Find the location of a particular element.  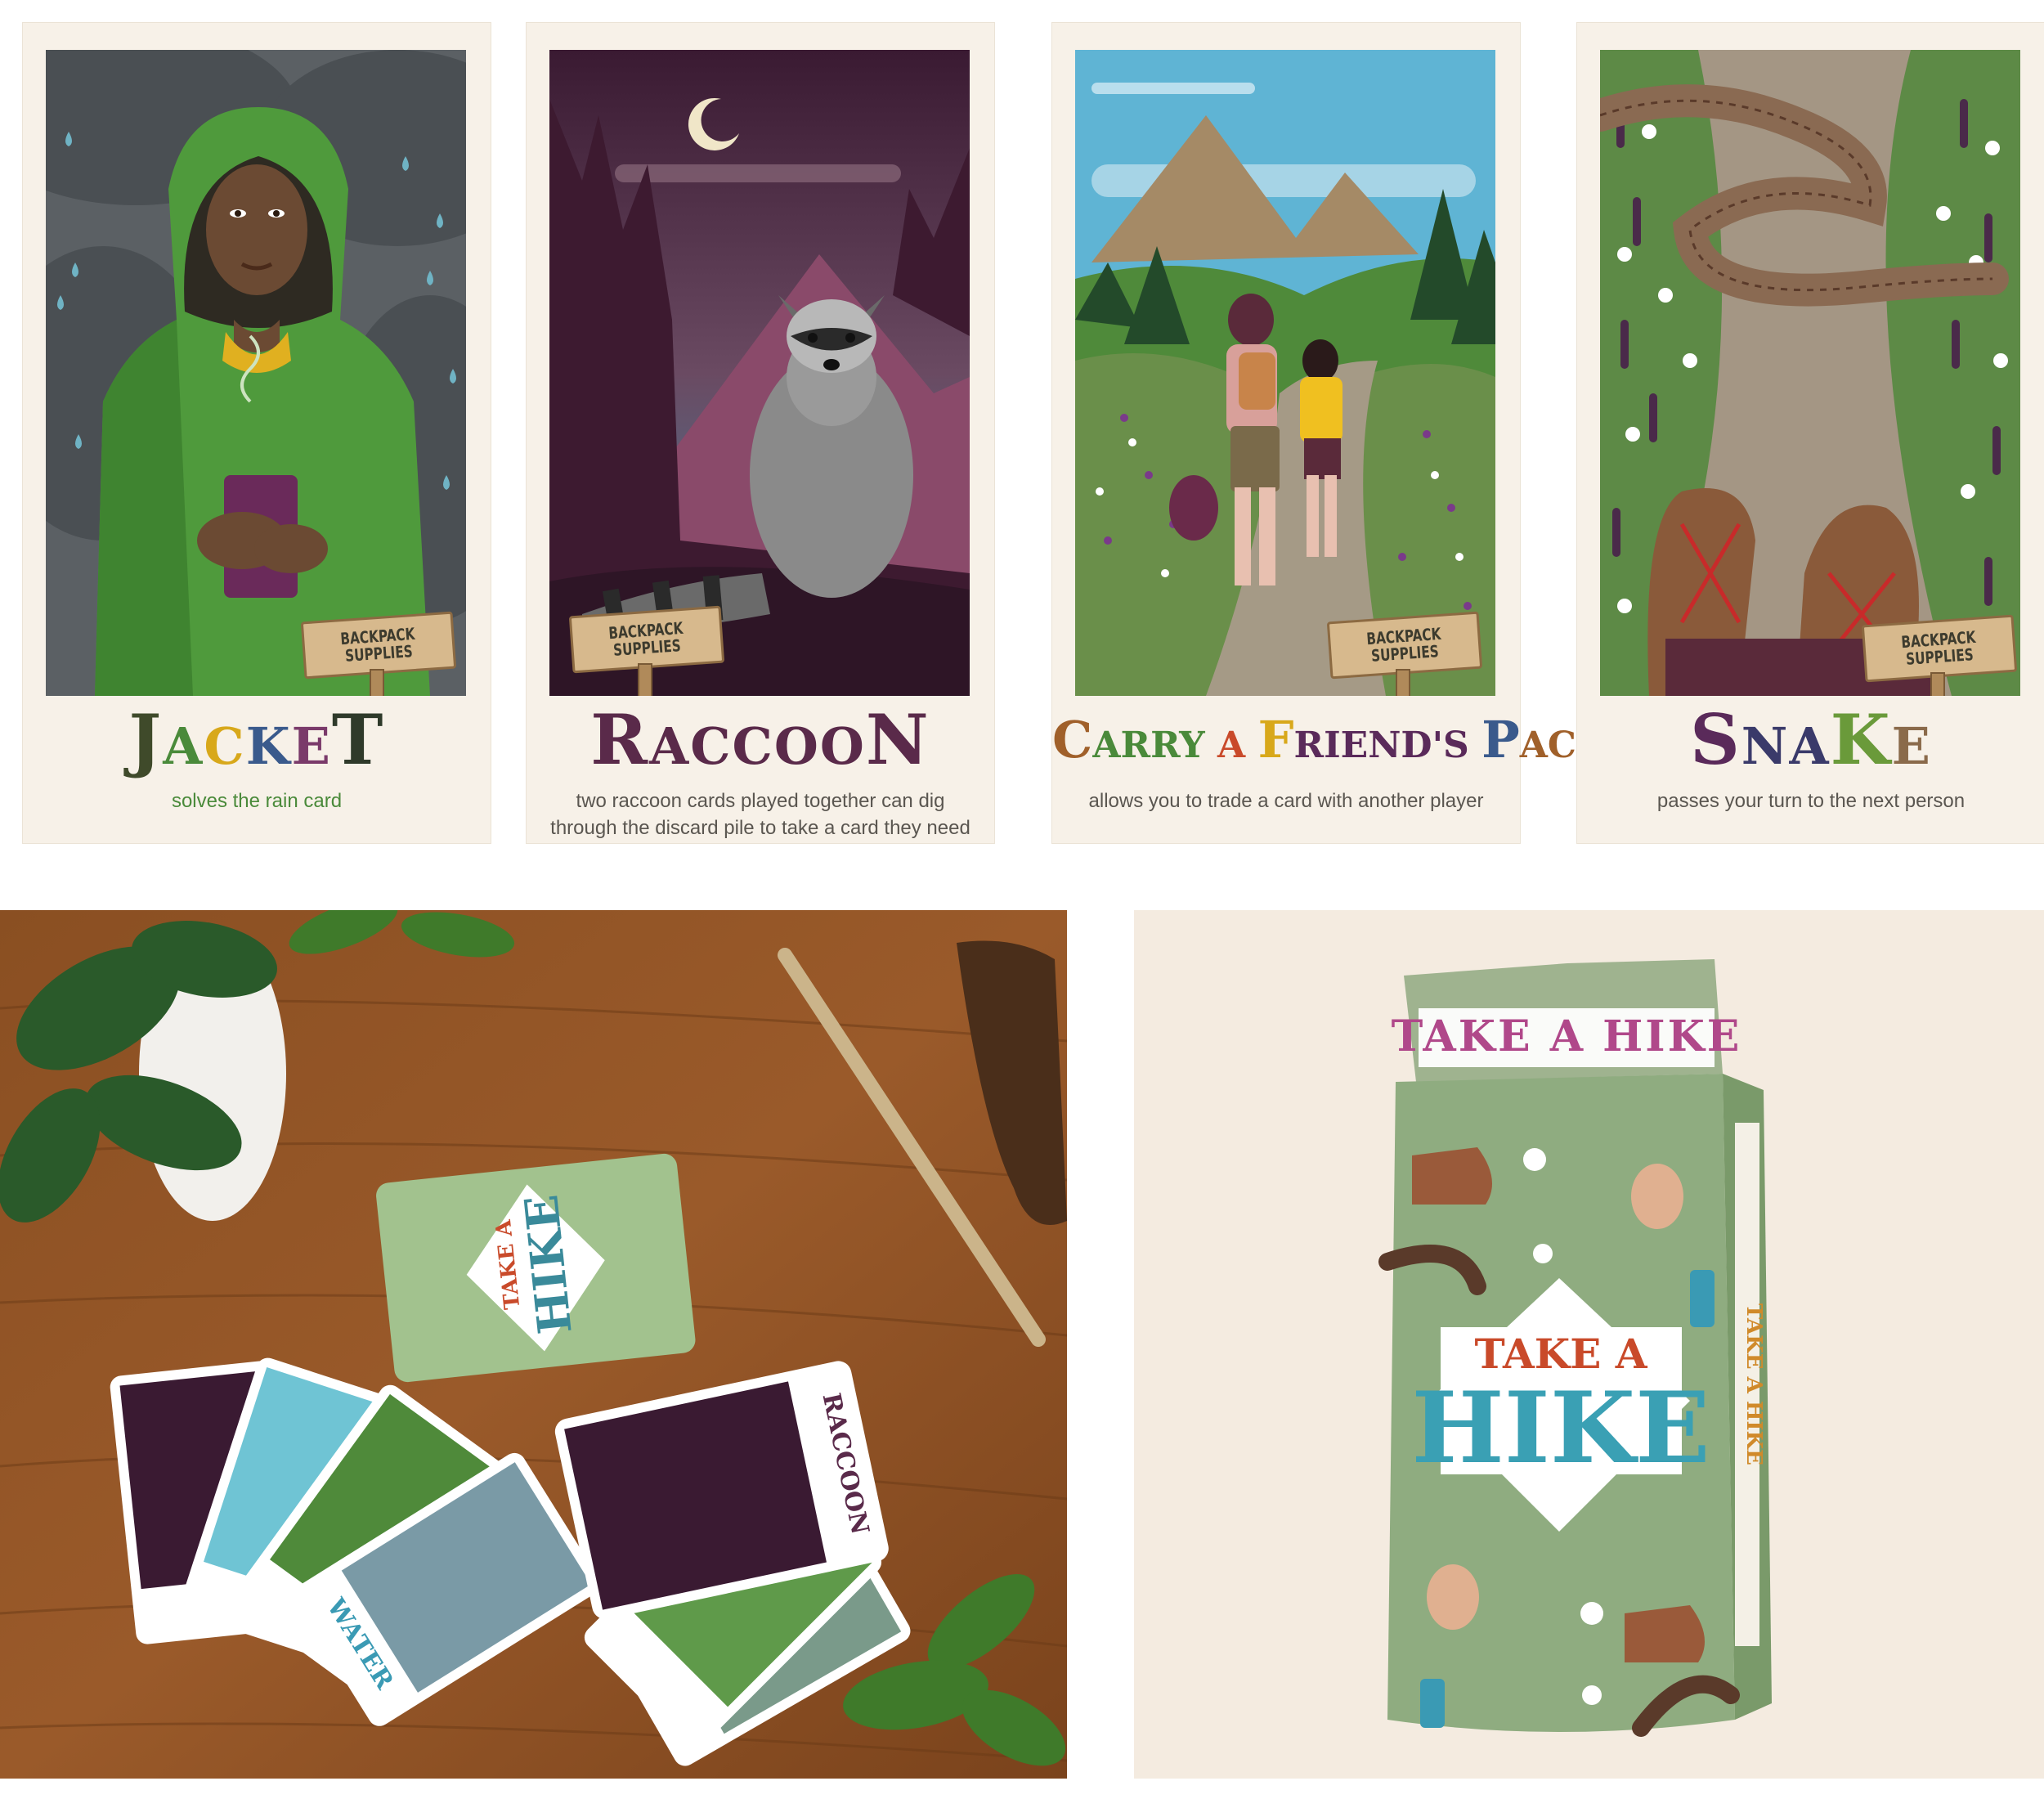

title-letter: ACCOO is located at coordinates (758, 746).